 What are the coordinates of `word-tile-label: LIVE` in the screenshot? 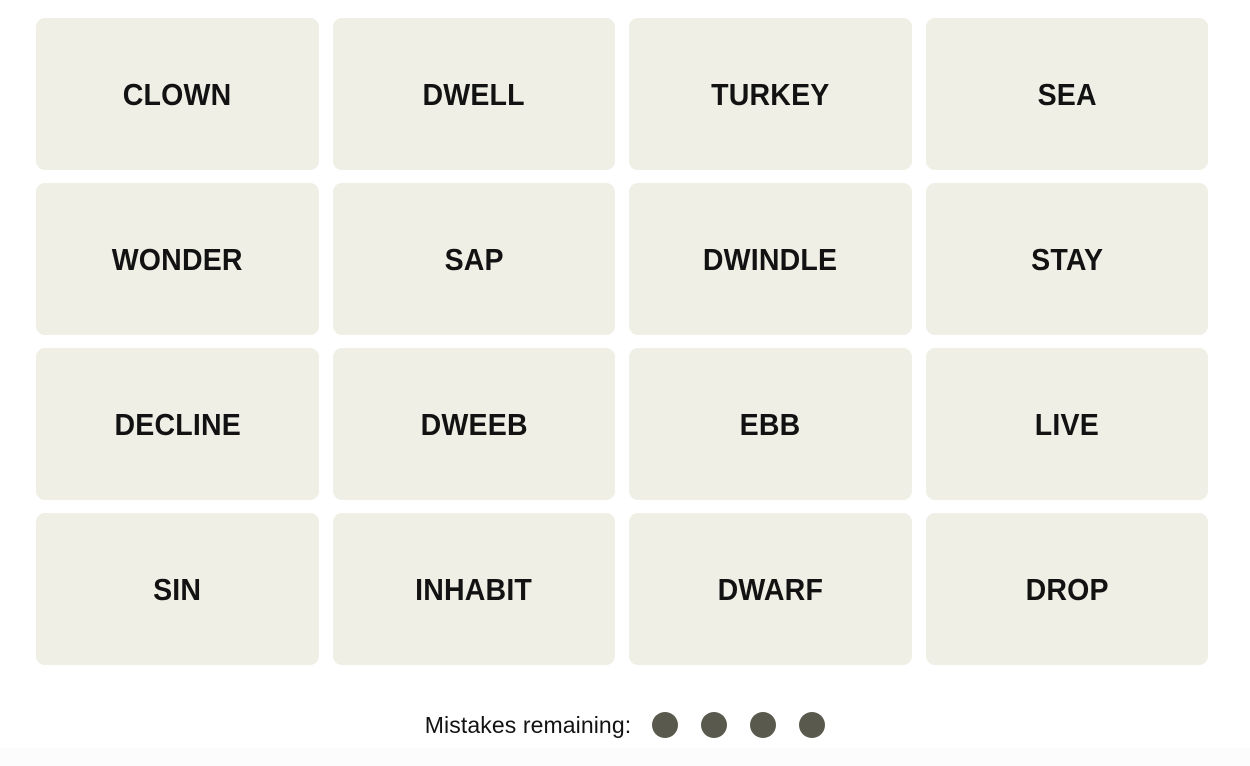 It's located at (1066, 424).